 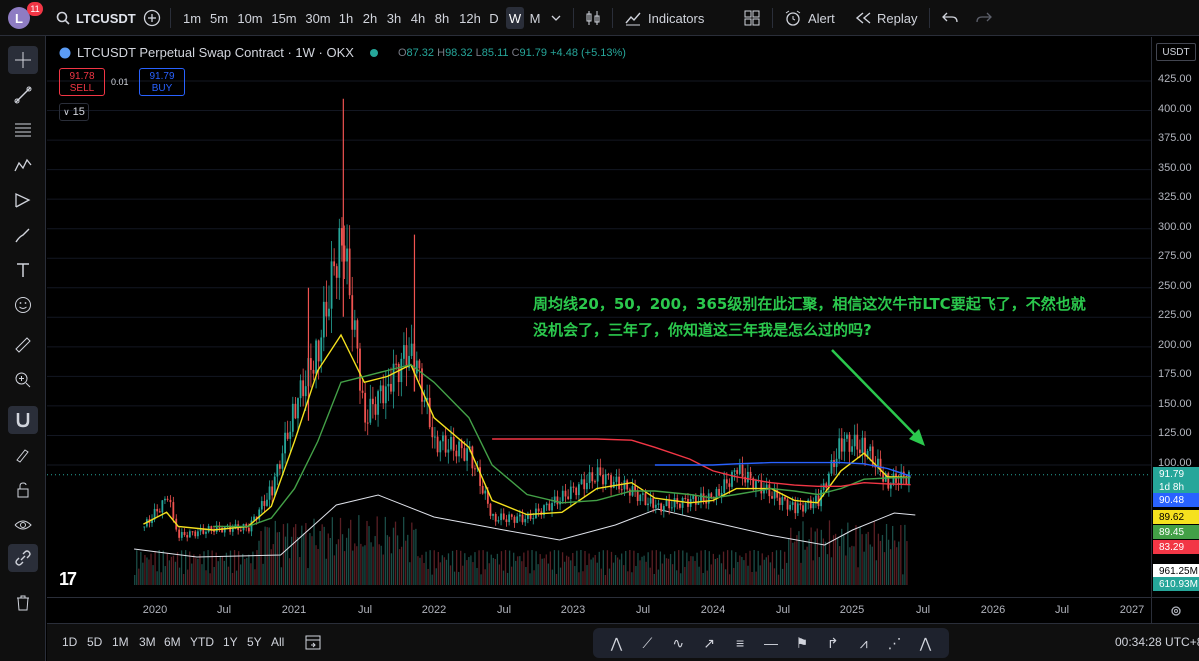 I want to click on timeframe-W: W, so click(x=515, y=18).